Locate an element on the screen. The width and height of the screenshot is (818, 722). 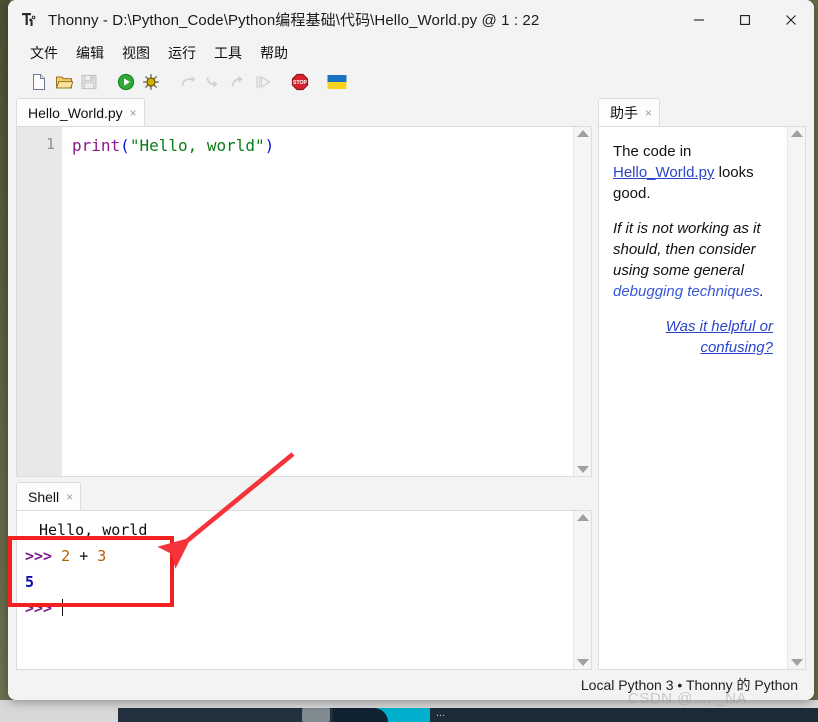
step-into-icon is located at coordinates (212, 82).